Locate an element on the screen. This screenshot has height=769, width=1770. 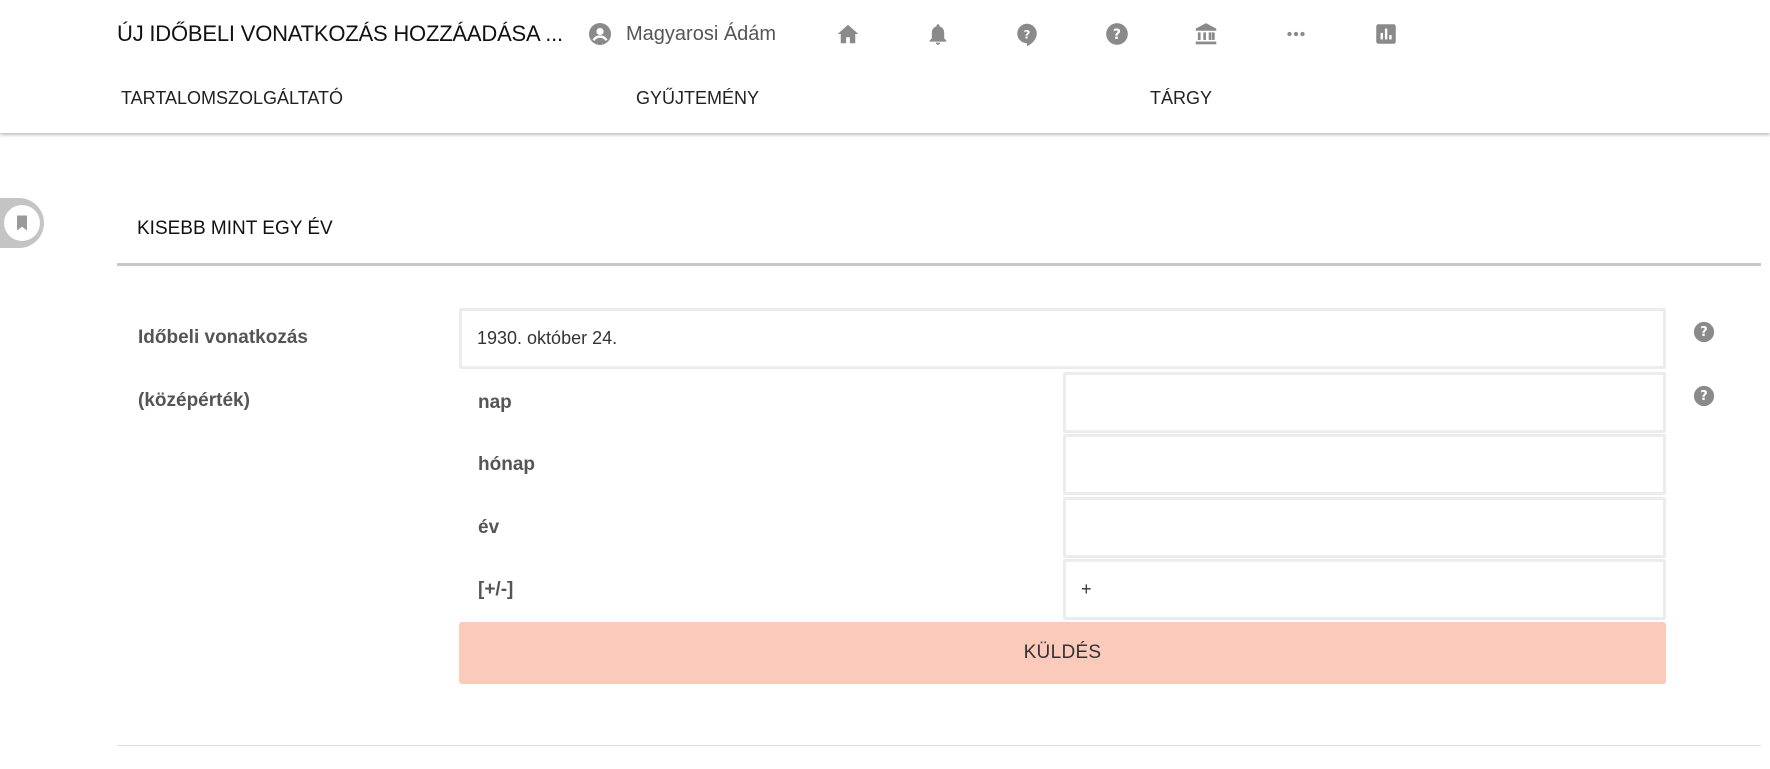
chart-icon is located at coordinates (1386, 34).